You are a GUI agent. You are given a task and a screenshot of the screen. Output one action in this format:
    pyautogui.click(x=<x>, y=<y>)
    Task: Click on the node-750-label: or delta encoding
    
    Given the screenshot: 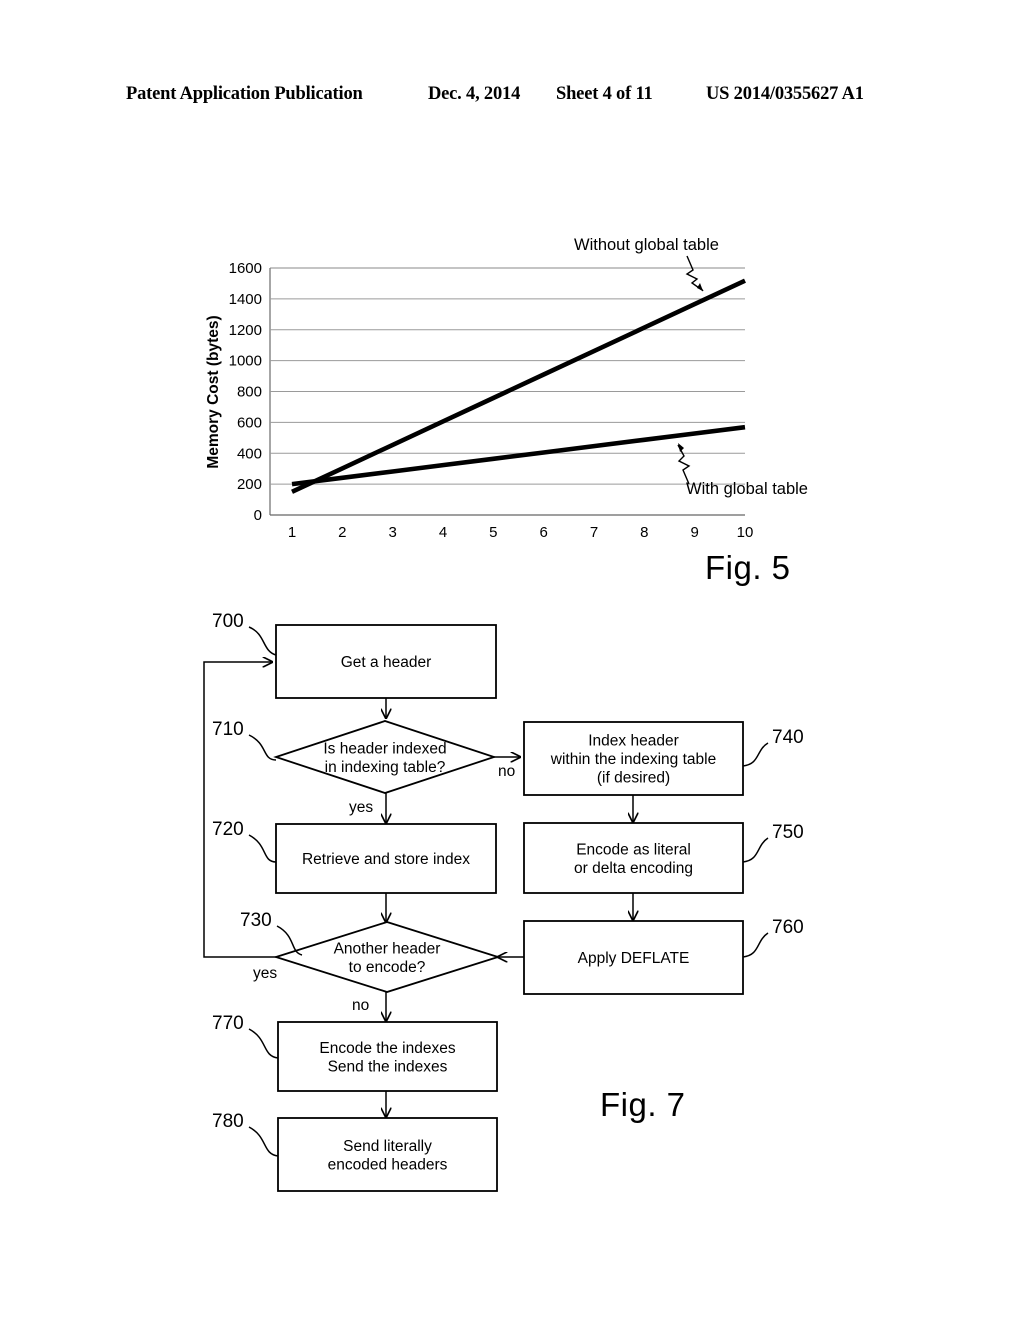 What is the action you would take?
    pyautogui.click(x=633, y=868)
    